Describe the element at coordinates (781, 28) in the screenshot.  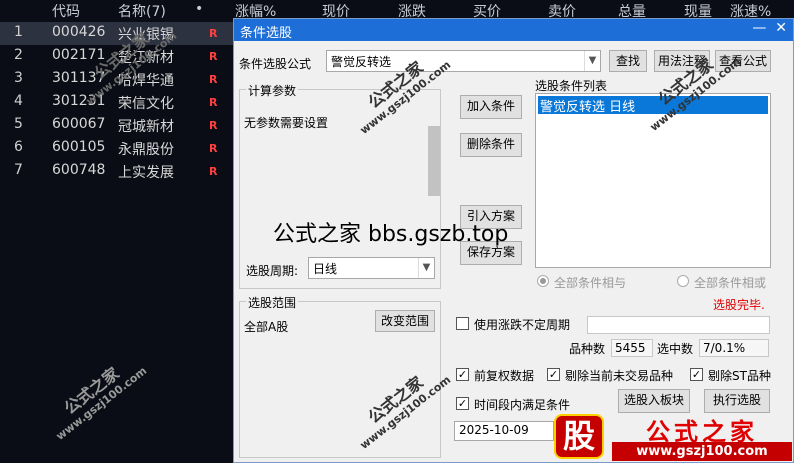
I see `close-icon: ✕` at that location.